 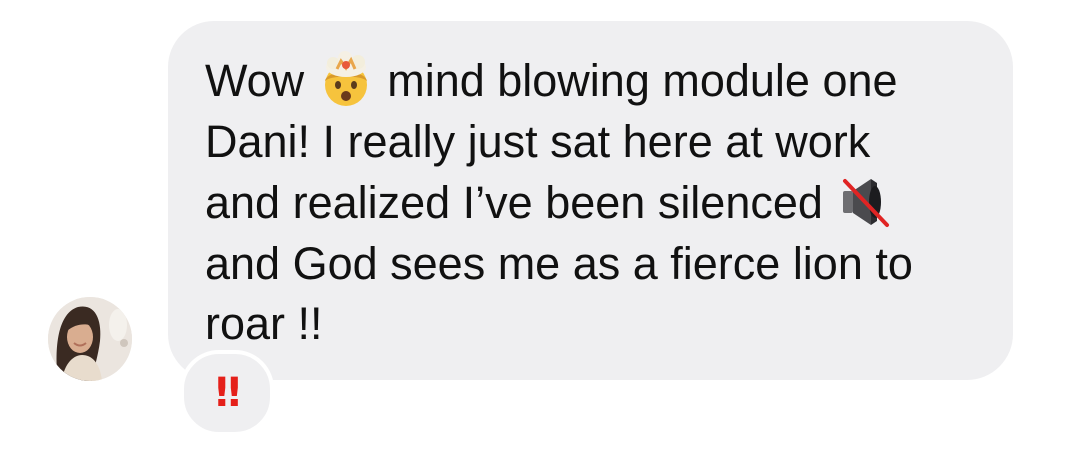 I want to click on message-text: roar !!, so click(x=264, y=323).